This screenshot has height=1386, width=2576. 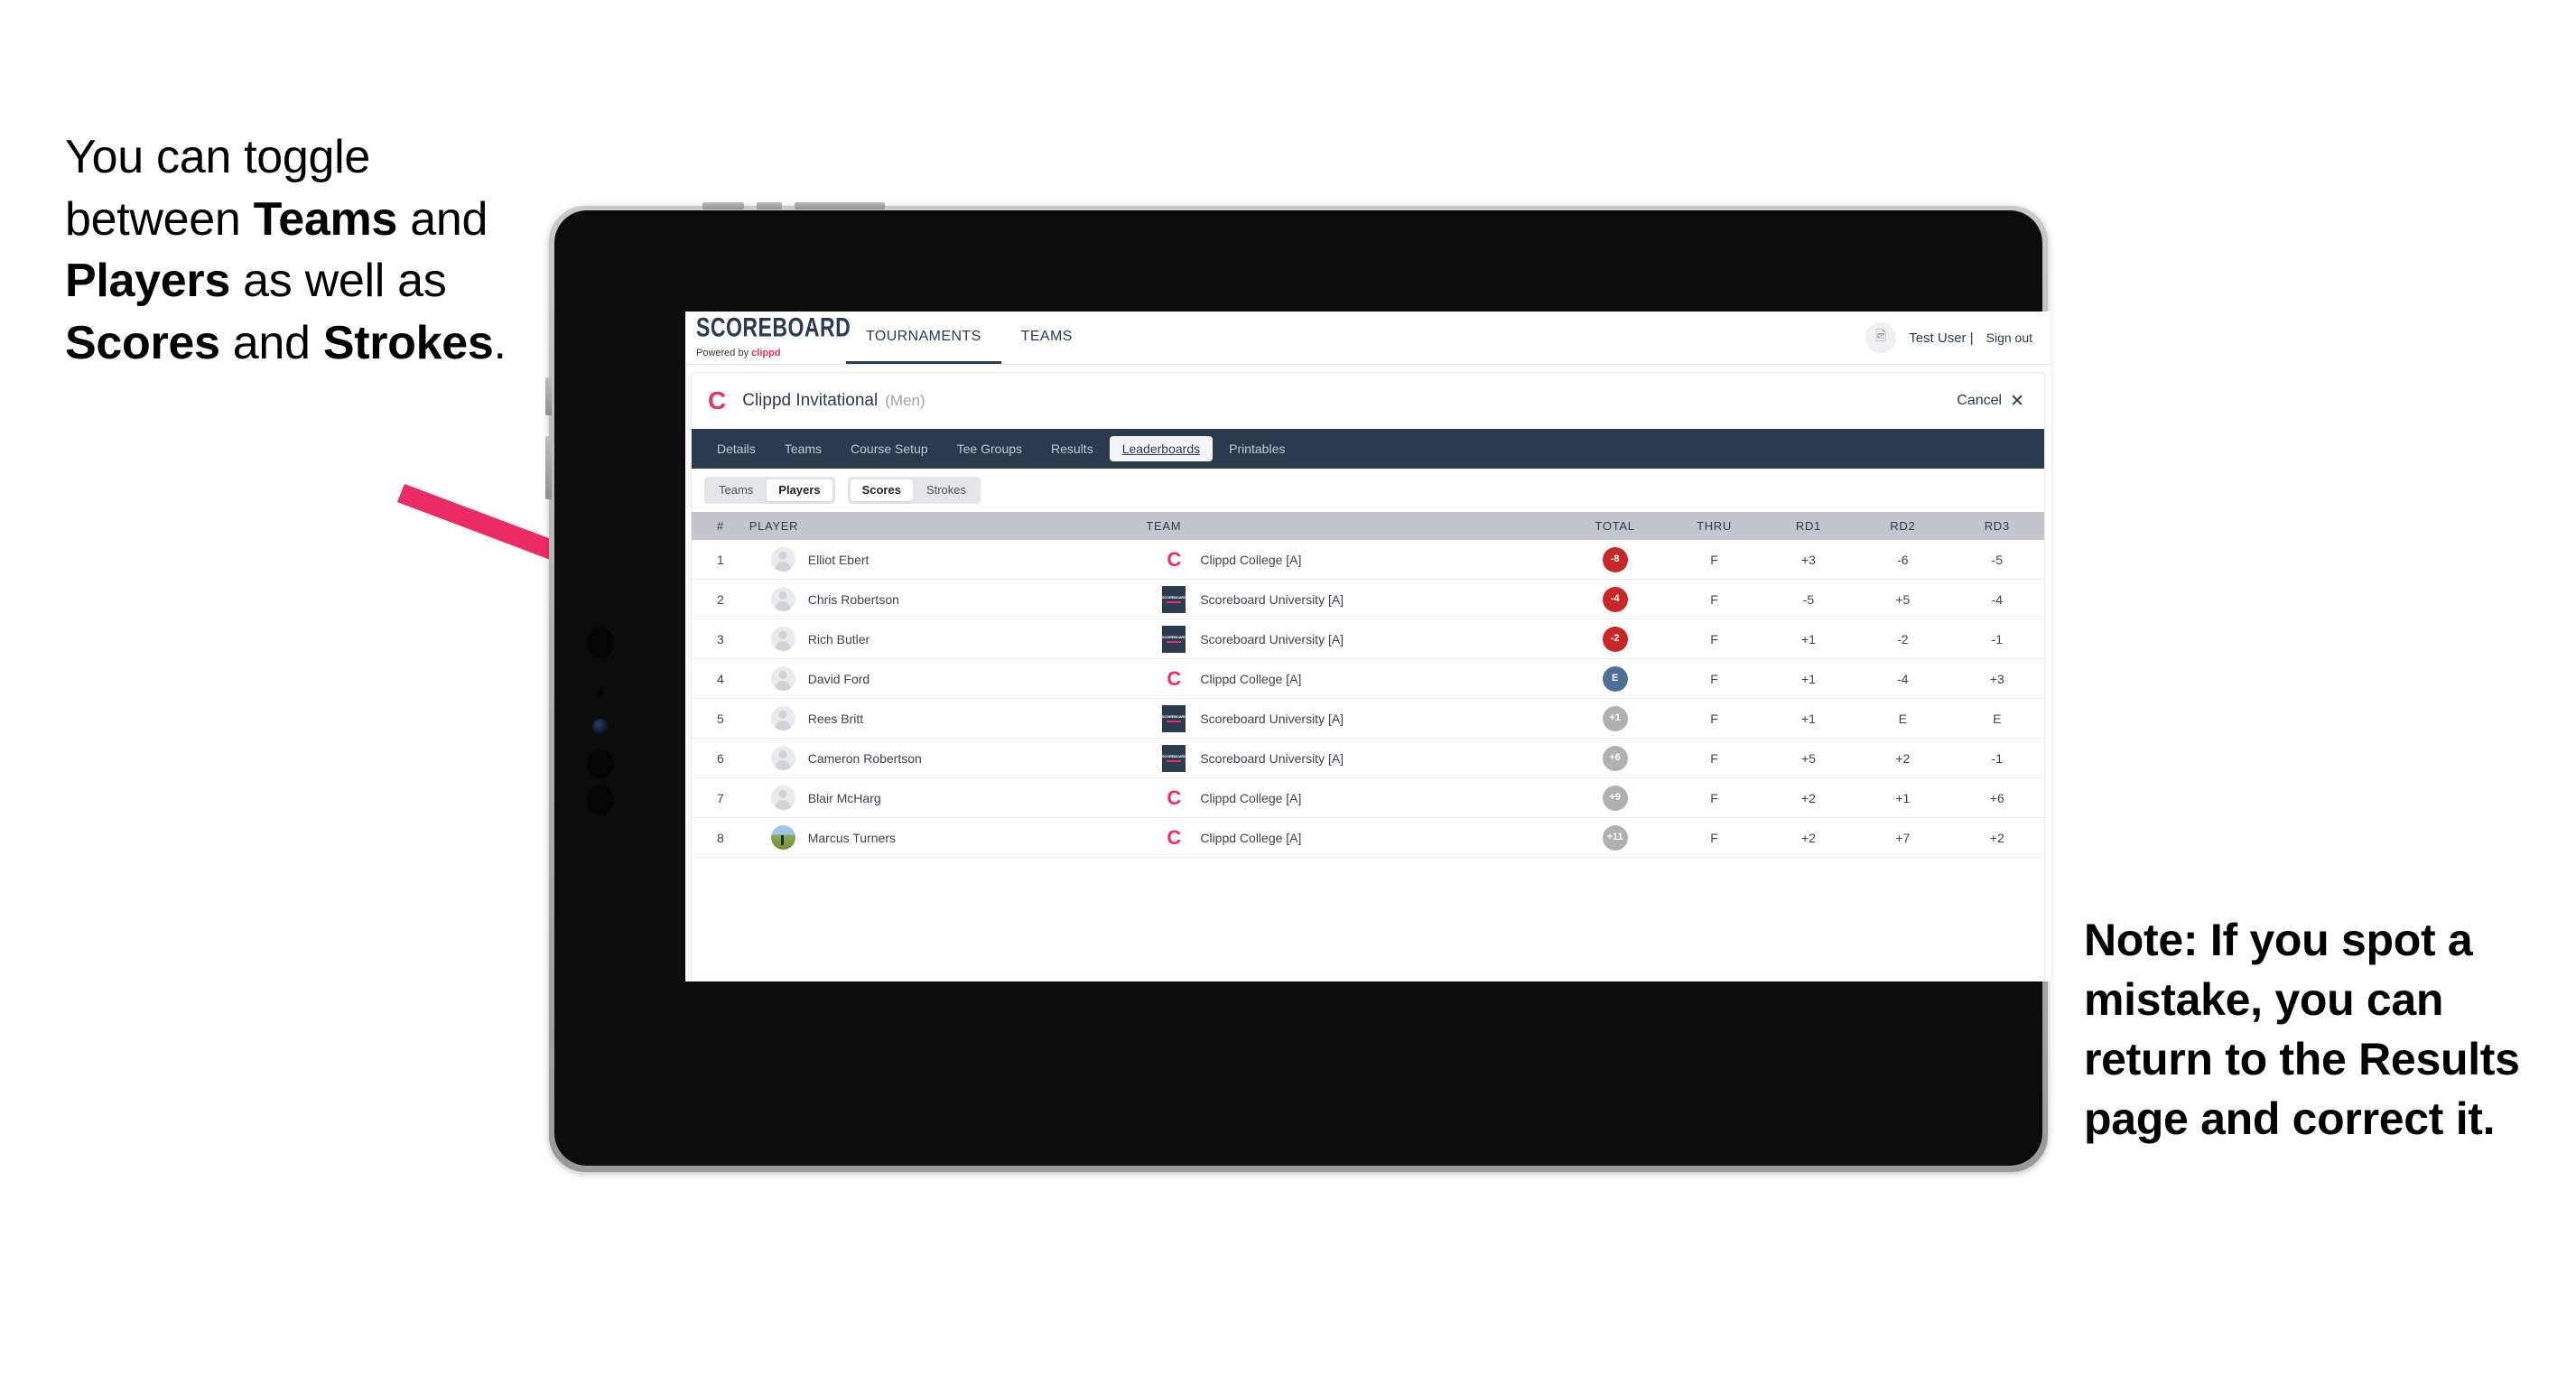 I want to click on table-header-row: # PLAYER TEAM TOTAL THRU RD1 RD2 RD3, so click(x=1368, y=526).